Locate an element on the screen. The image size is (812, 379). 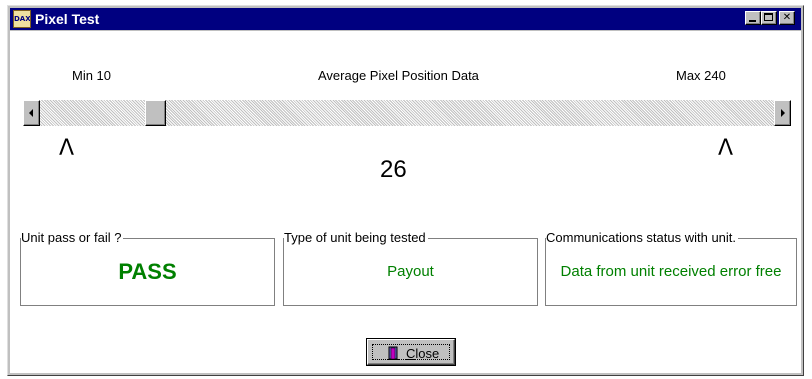
pass-fail-group: Unit pass or fail ? PASS is located at coordinates (147, 268).